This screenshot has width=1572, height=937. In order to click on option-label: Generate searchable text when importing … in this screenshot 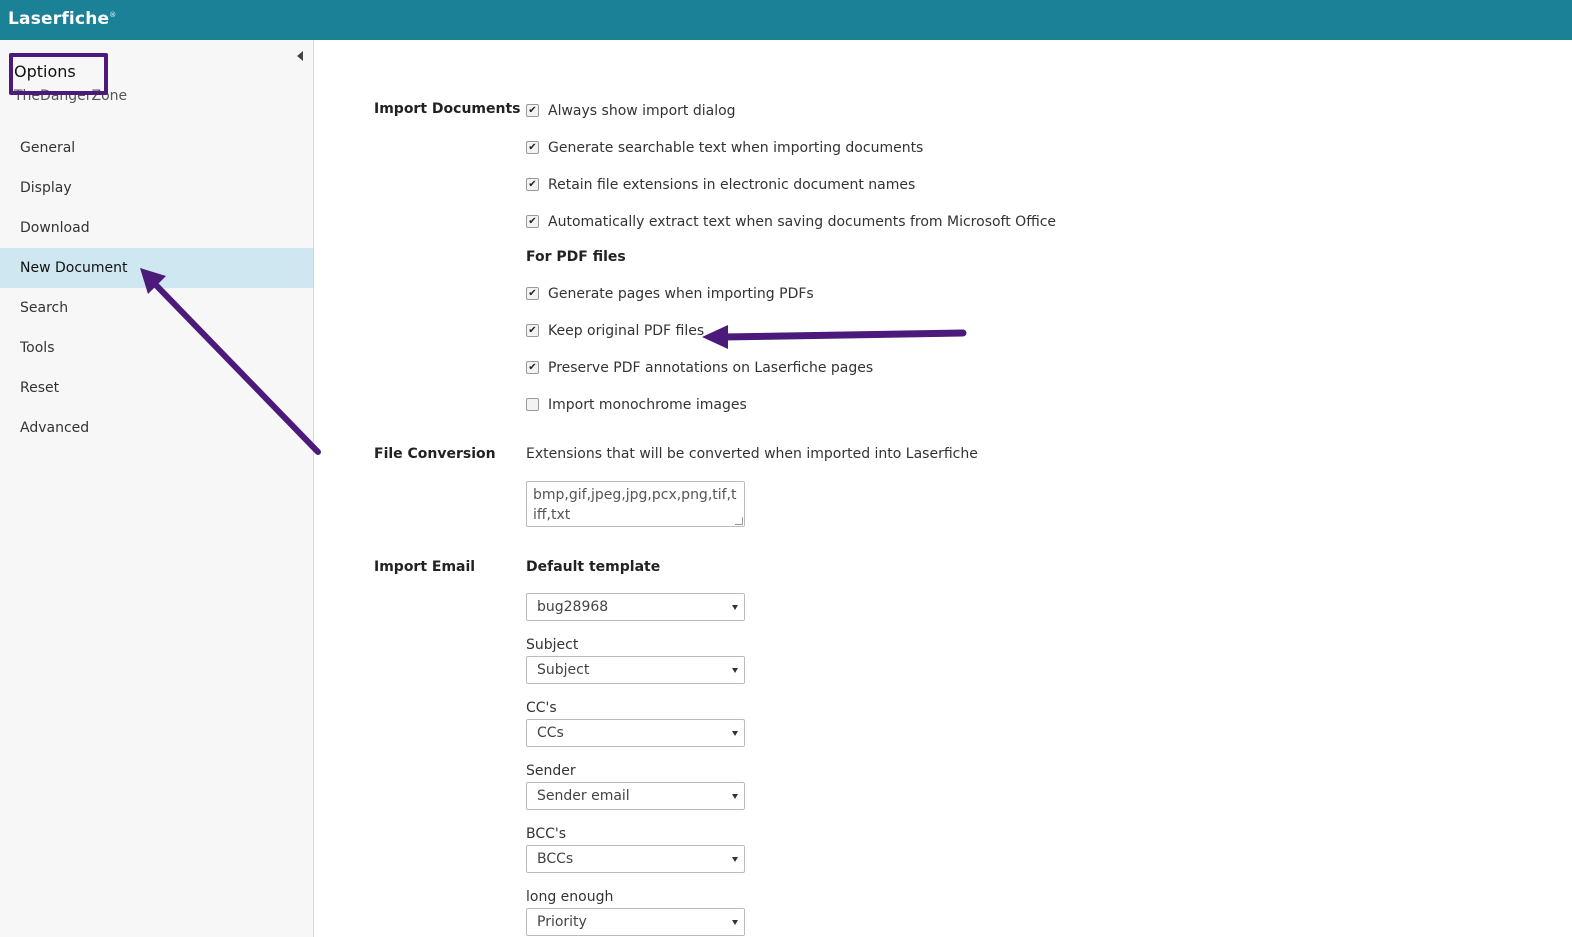, I will do `click(736, 148)`.